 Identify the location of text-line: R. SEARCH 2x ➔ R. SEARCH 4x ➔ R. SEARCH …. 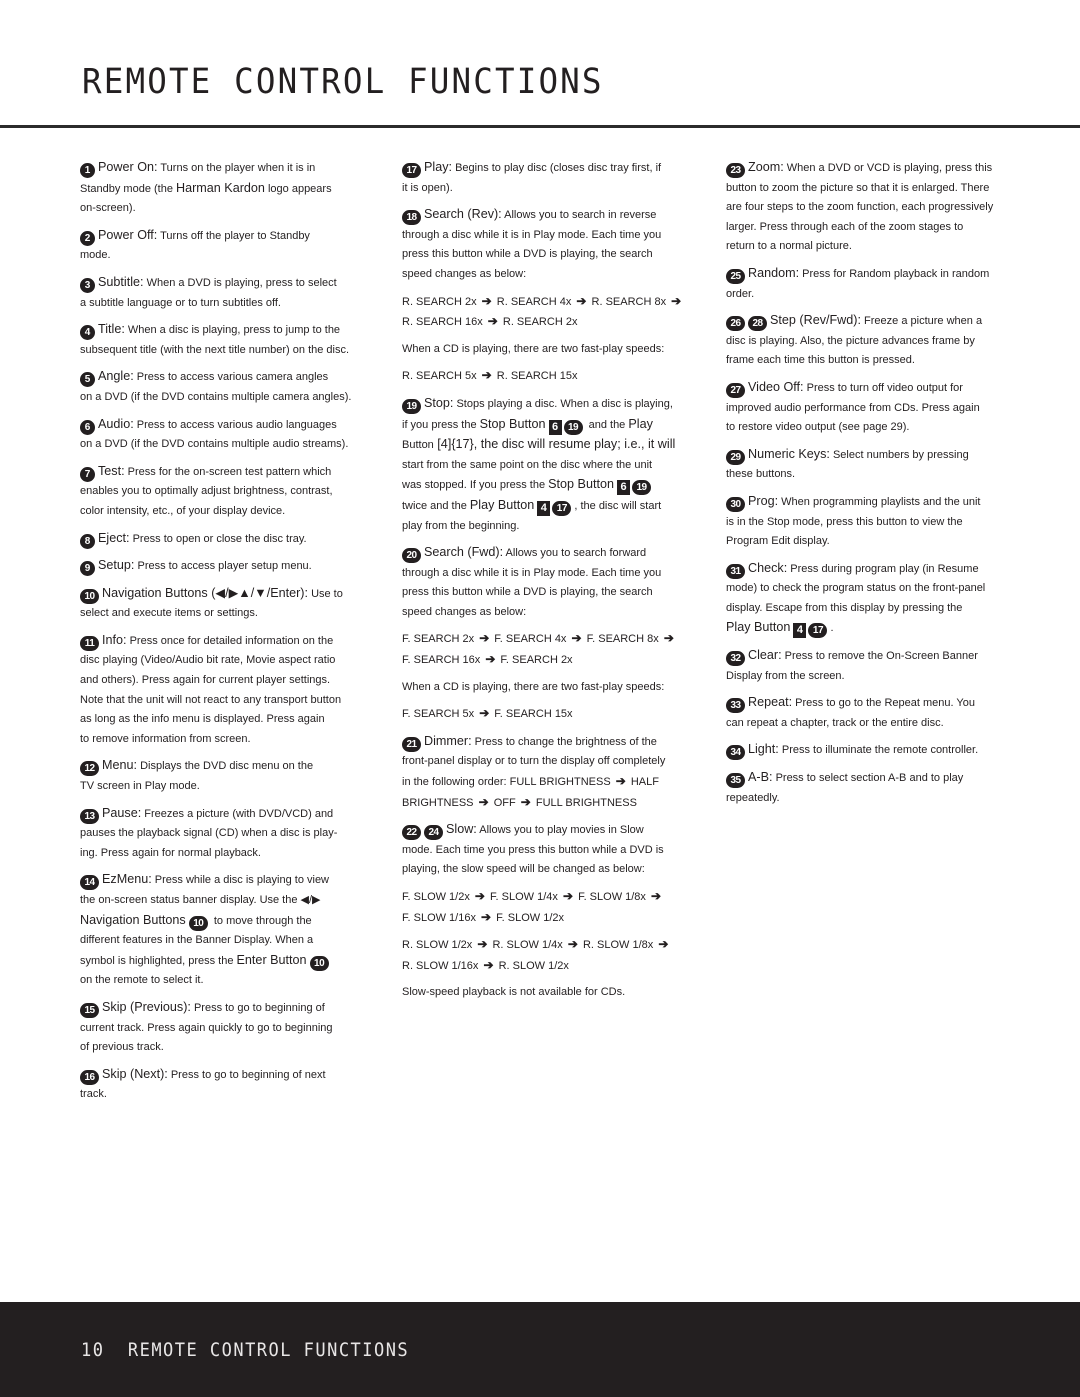
(548, 302).